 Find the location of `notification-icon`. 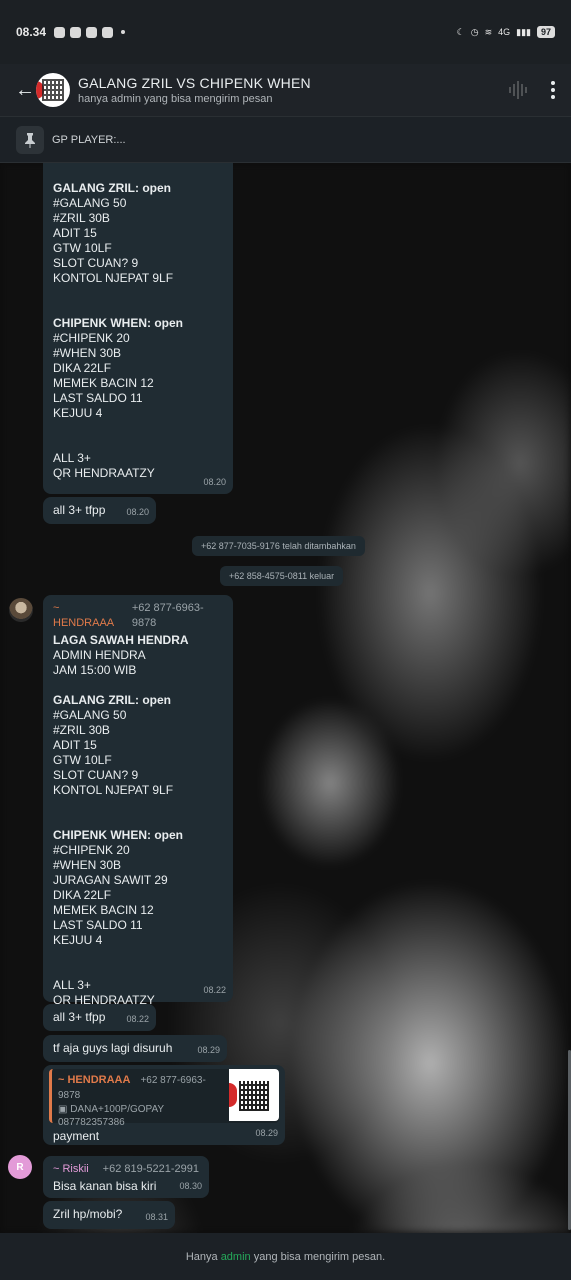

notification-icon is located at coordinates (60, 32).